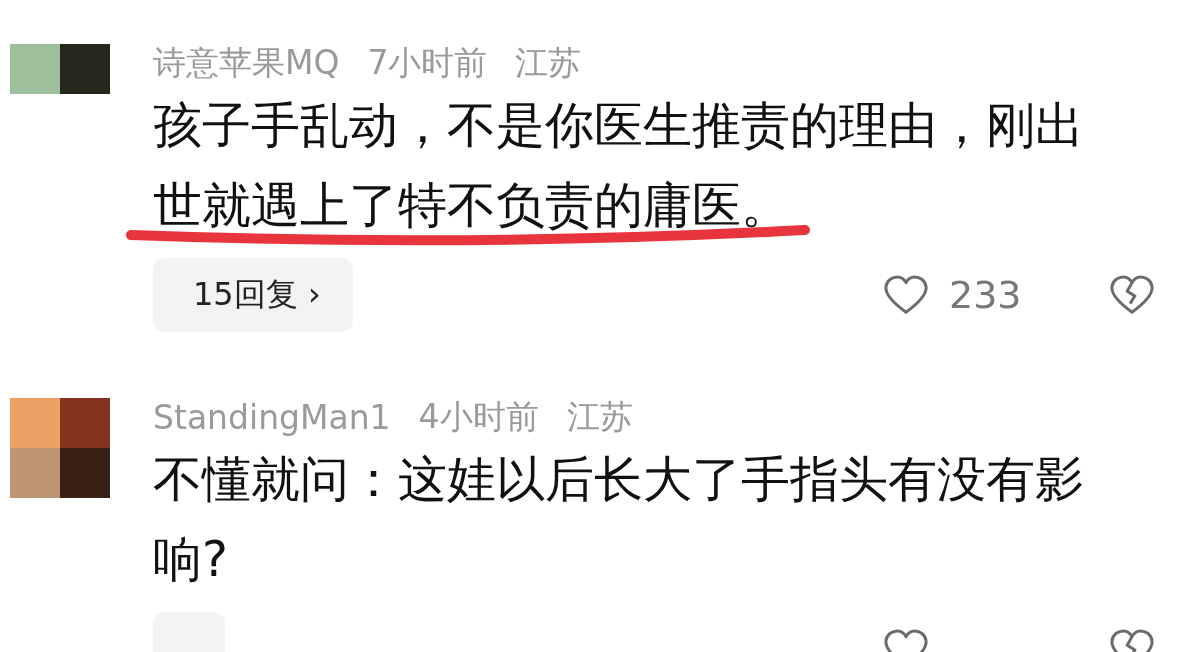 The width and height of the screenshot is (1185, 652). Describe the element at coordinates (471, 206) in the screenshot. I see `comment-text: 世就遇上了特不负责的庸医。` at that location.